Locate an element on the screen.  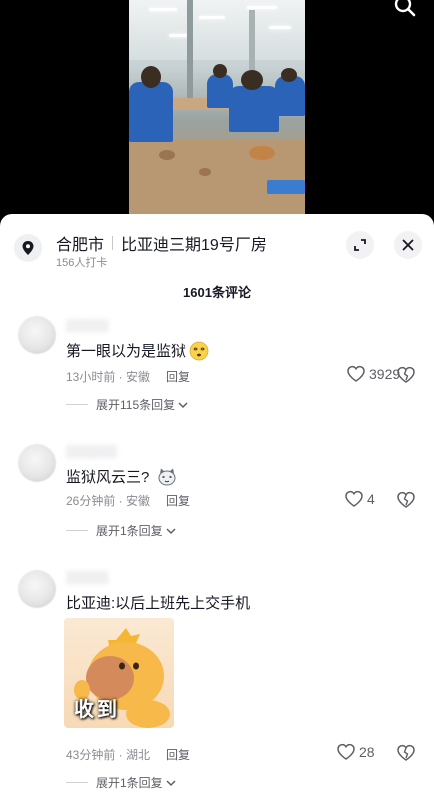
search-icon is located at coordinates (405, 8).